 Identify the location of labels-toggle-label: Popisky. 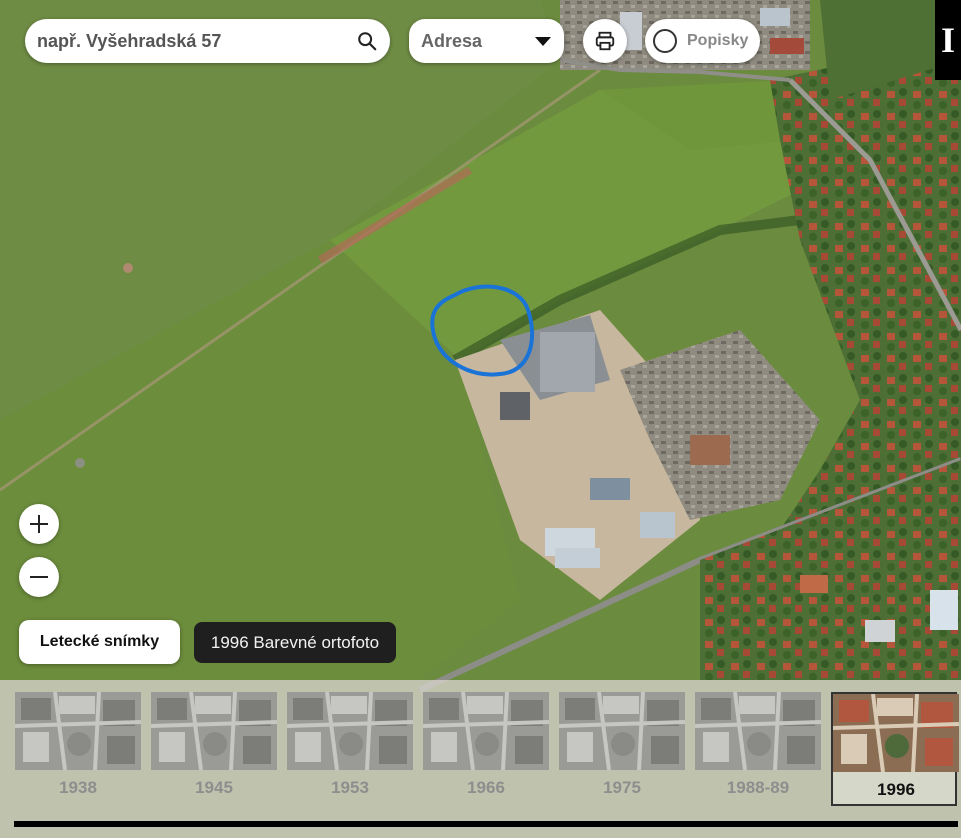
(718, 40).